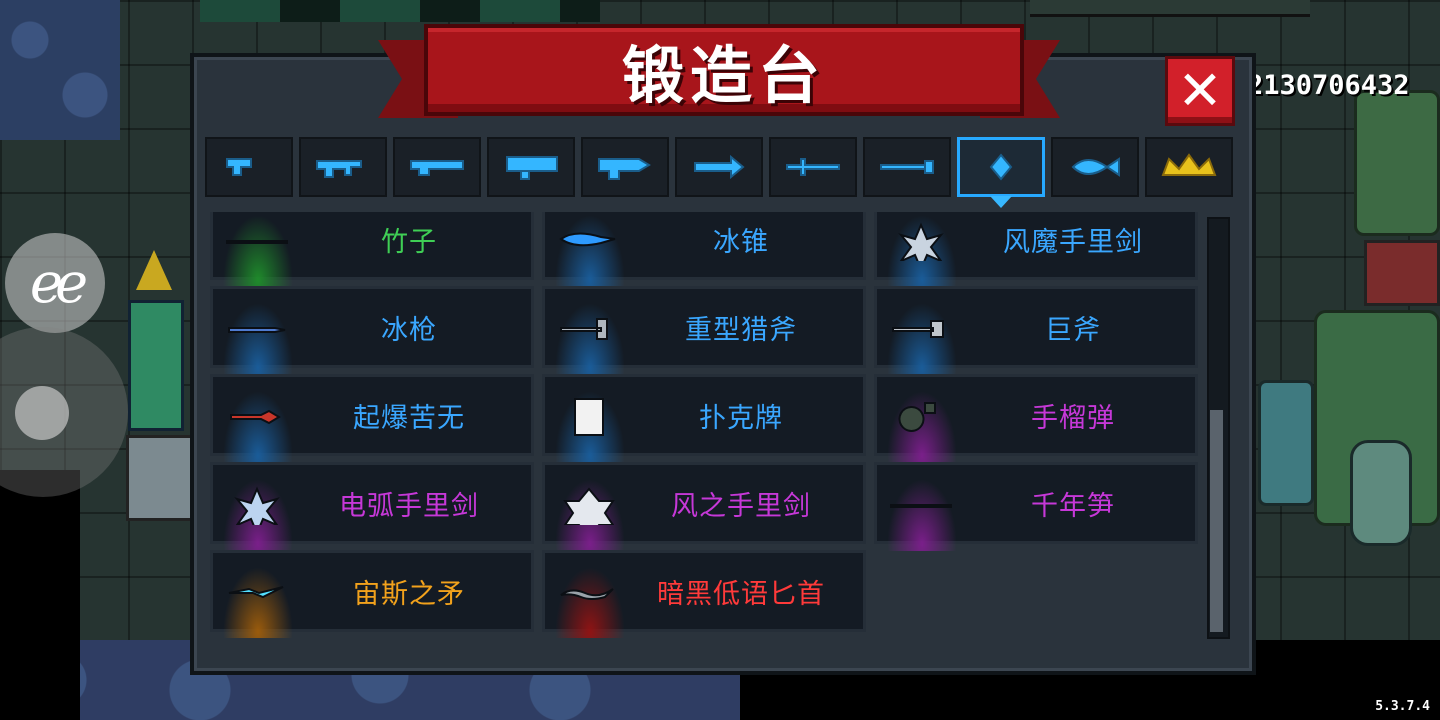 This screenshot has height=720, width=1440. What do you see at coordinates (257, 505) in the screenshot?
I see `arc-shuriken-icon` at bounding box center [257, 505].